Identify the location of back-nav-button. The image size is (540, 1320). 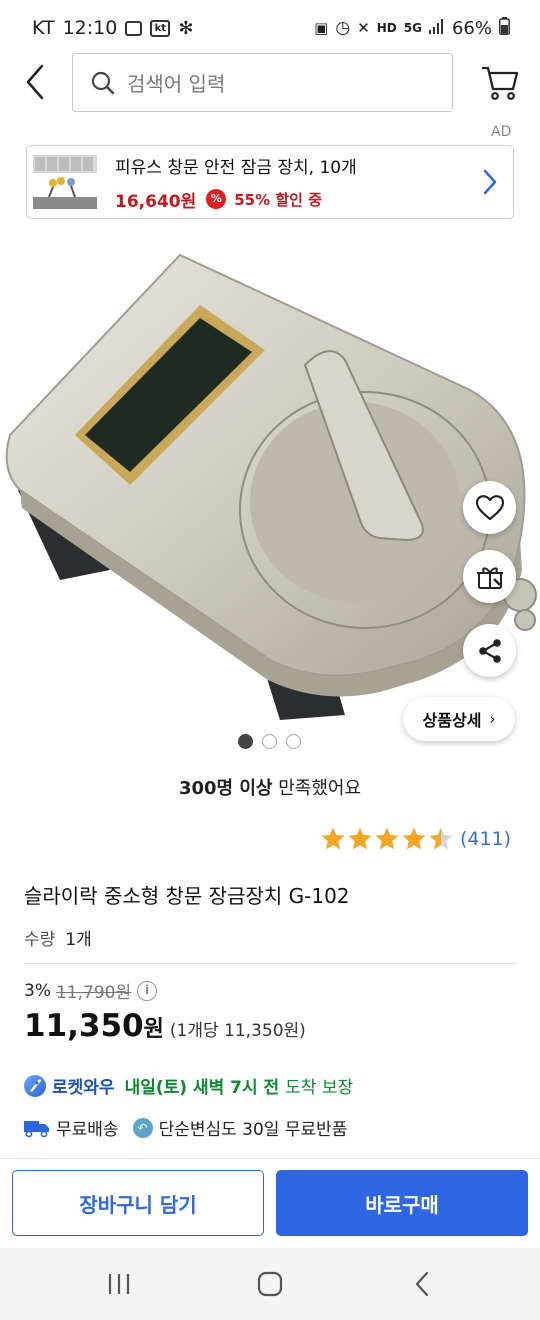
(422, 1284).